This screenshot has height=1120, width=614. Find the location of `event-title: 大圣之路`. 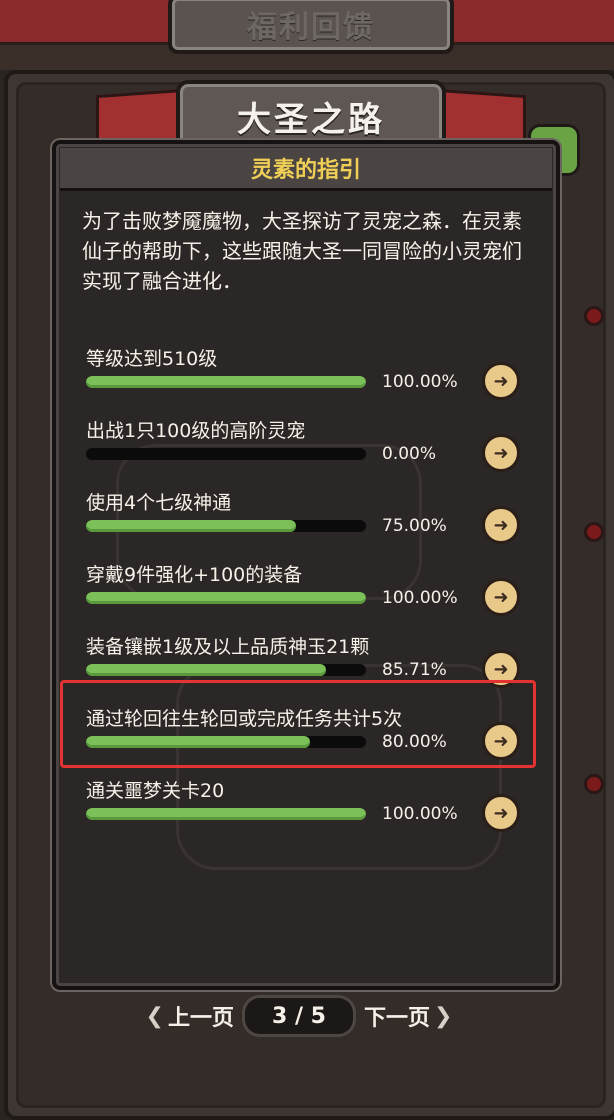

event-title: 大圣之路 is located at coordinates (311, 119).